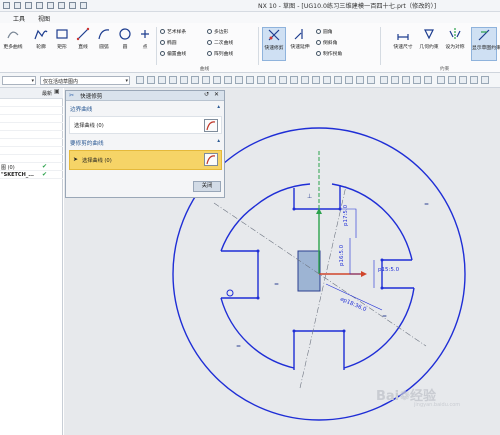 The width and height of the screenshot is (500, 435). Describe the element at coordinates (61, 5) in the screenshot. I see `copy-icon` at that location.